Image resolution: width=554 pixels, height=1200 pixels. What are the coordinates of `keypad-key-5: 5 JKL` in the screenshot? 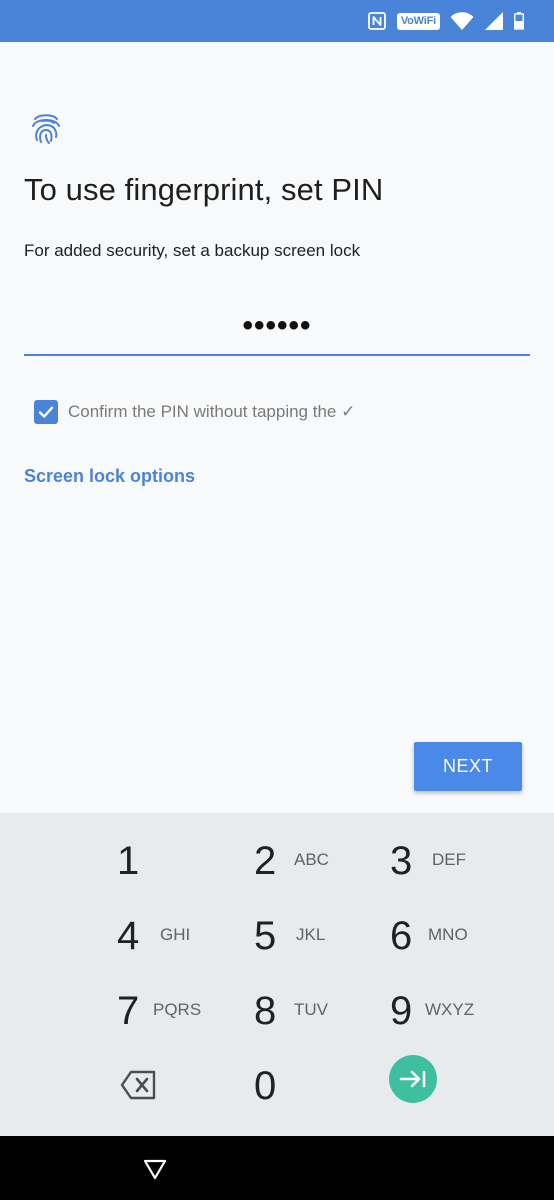 It's located at (304, 936).